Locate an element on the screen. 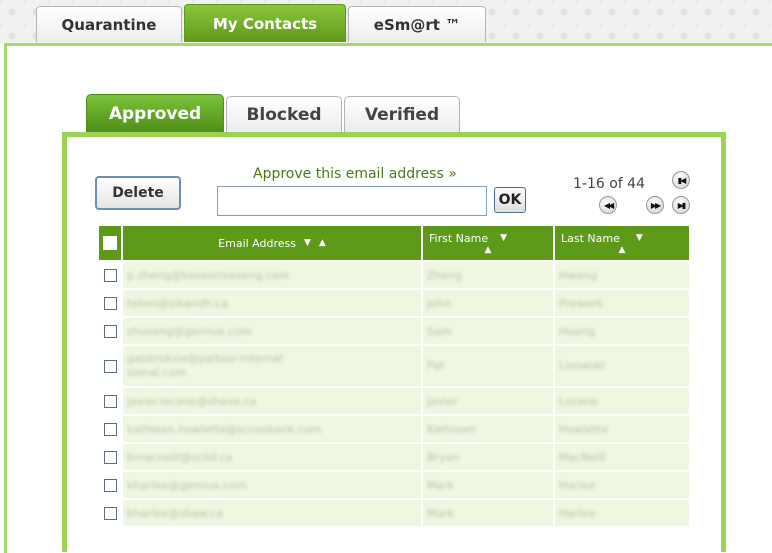  first-name-value: Sam is located at coordinates (439, 331).